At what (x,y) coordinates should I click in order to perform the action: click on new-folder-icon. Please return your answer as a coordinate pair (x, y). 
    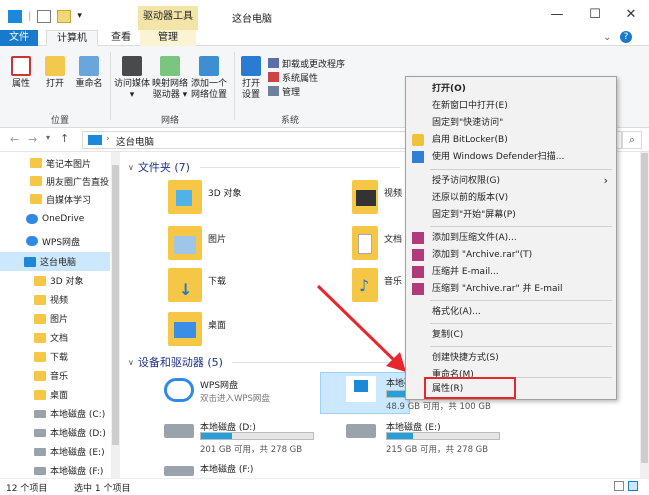
    Looking at the image, I should click on (64, 16).